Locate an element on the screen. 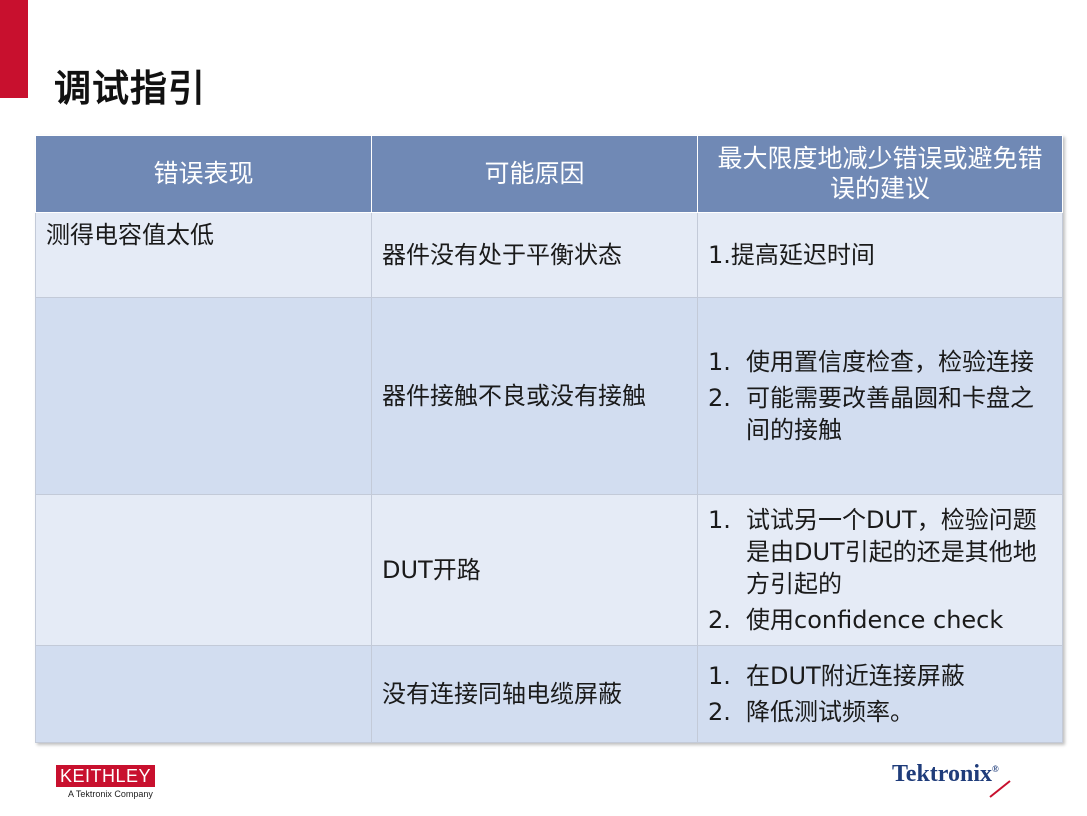 The width and height of the screenshot is (1087, 816). keithley-wordmark: KEITHLEY is located at coordinates (106, 776).